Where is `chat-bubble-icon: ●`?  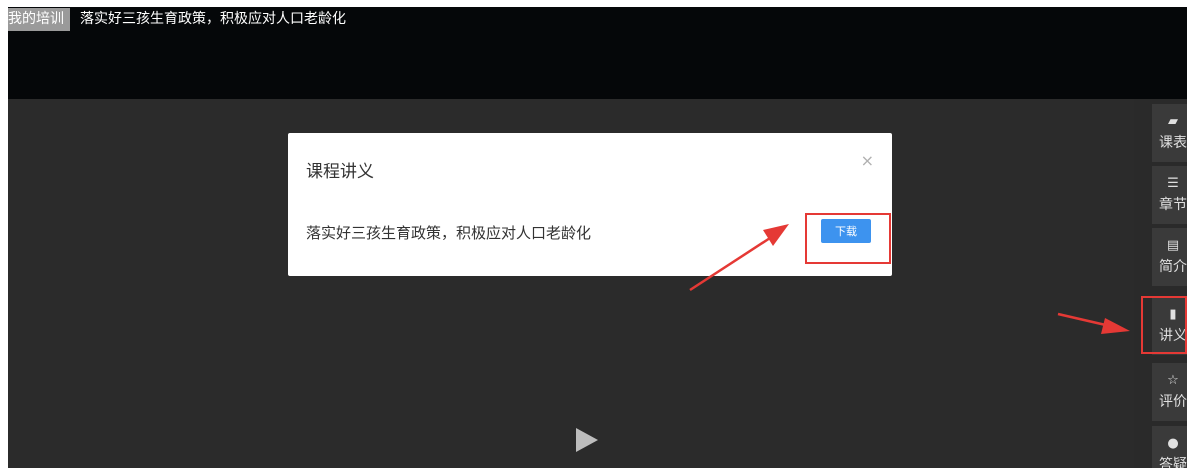 chat-bubble-icon: ● is located at coordinates (1173, 443).